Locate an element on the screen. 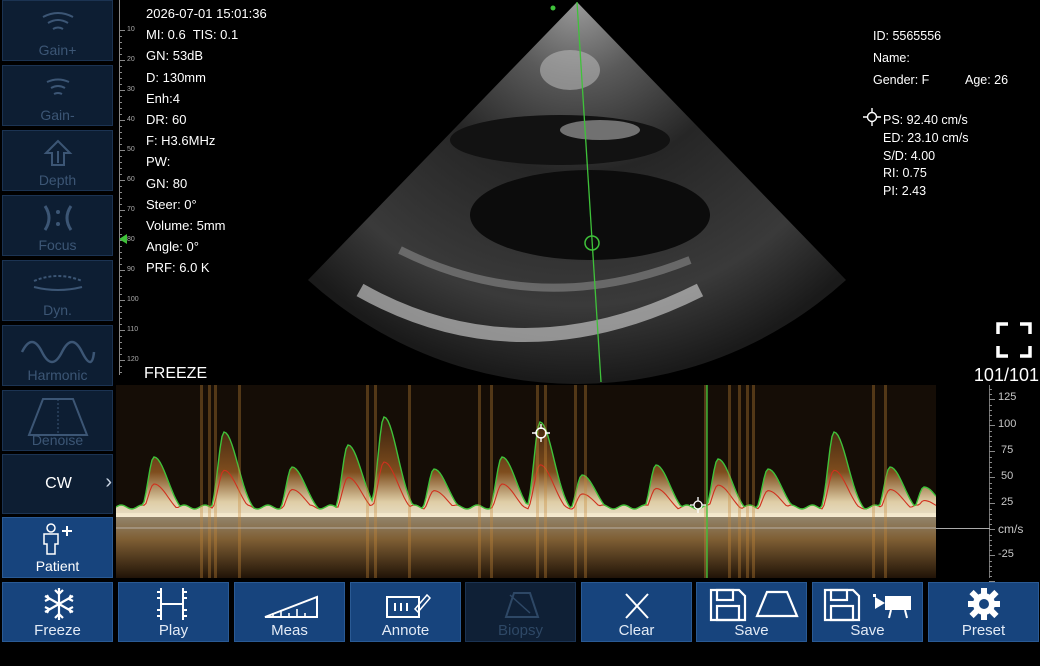 Image resolution: width=1040 pixels, height=666 pixels. save-image-label: Save is located at coordinates (751, 630).